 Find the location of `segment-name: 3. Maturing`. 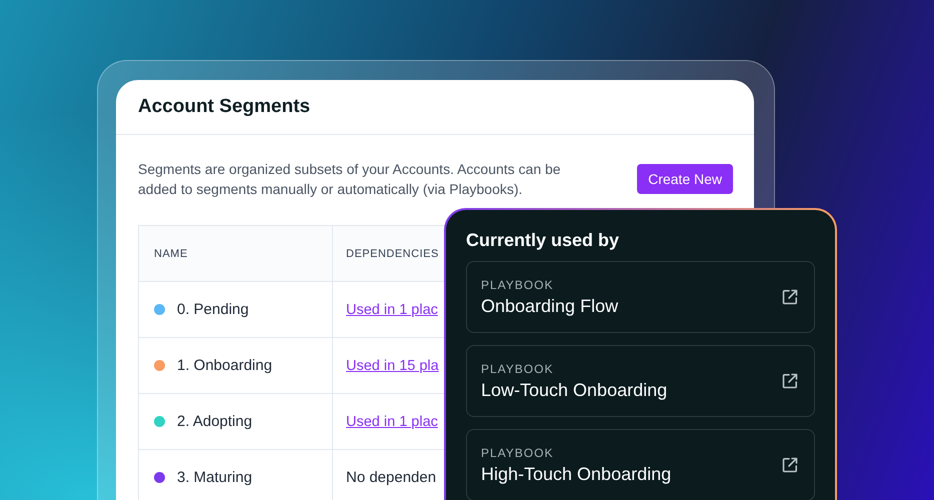

segment-name: 3. Maturing is located at coordinates (214, 477).